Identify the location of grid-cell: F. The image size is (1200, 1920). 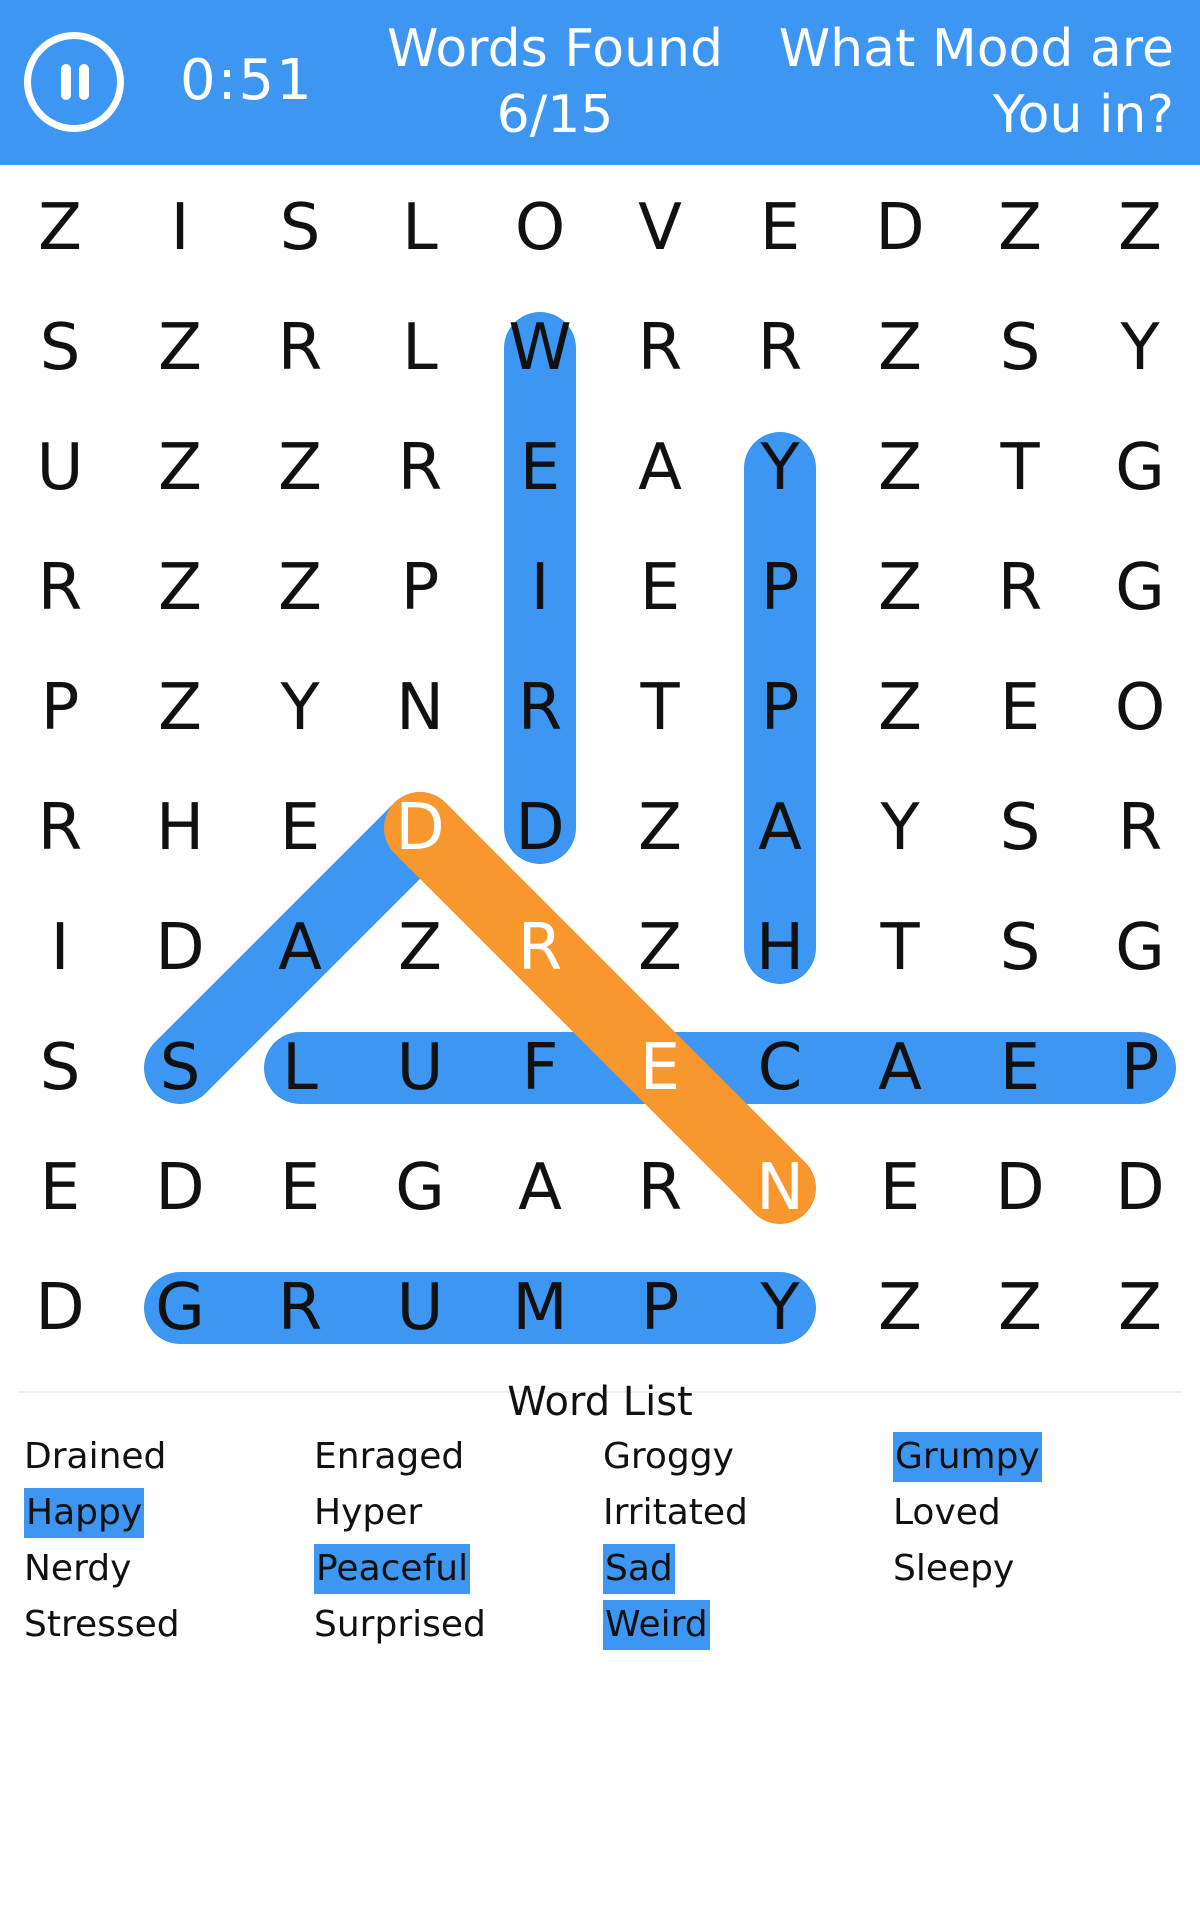
(540, 1068).